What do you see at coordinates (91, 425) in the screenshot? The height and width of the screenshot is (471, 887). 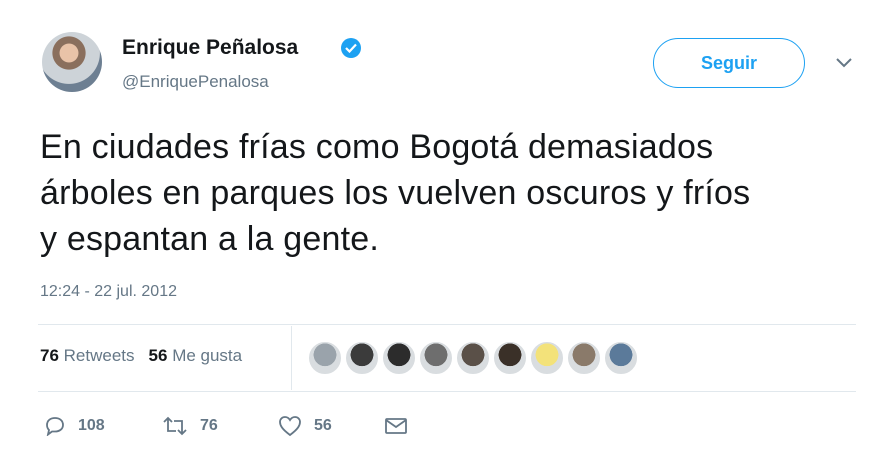 I see `reply-count: 108` at bounding box center [91, 425].